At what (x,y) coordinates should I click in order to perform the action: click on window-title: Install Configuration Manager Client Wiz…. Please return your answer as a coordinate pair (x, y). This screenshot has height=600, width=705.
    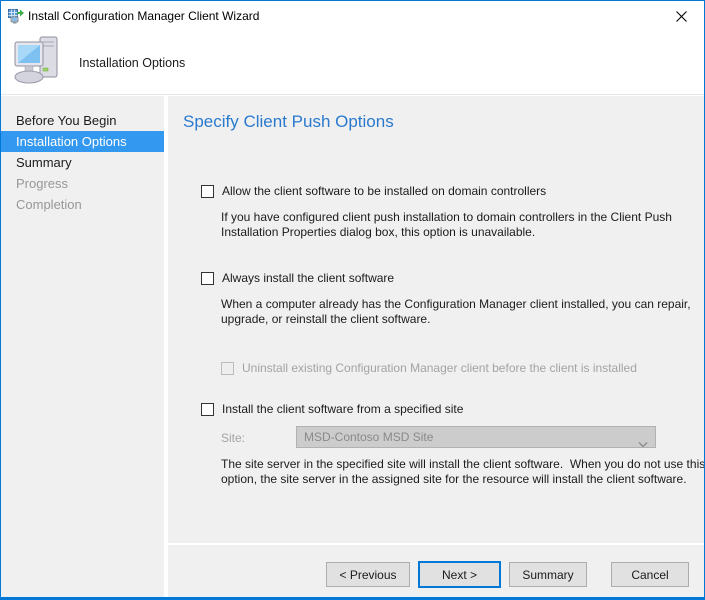
    Looking at the image, I should click on (144, 16).